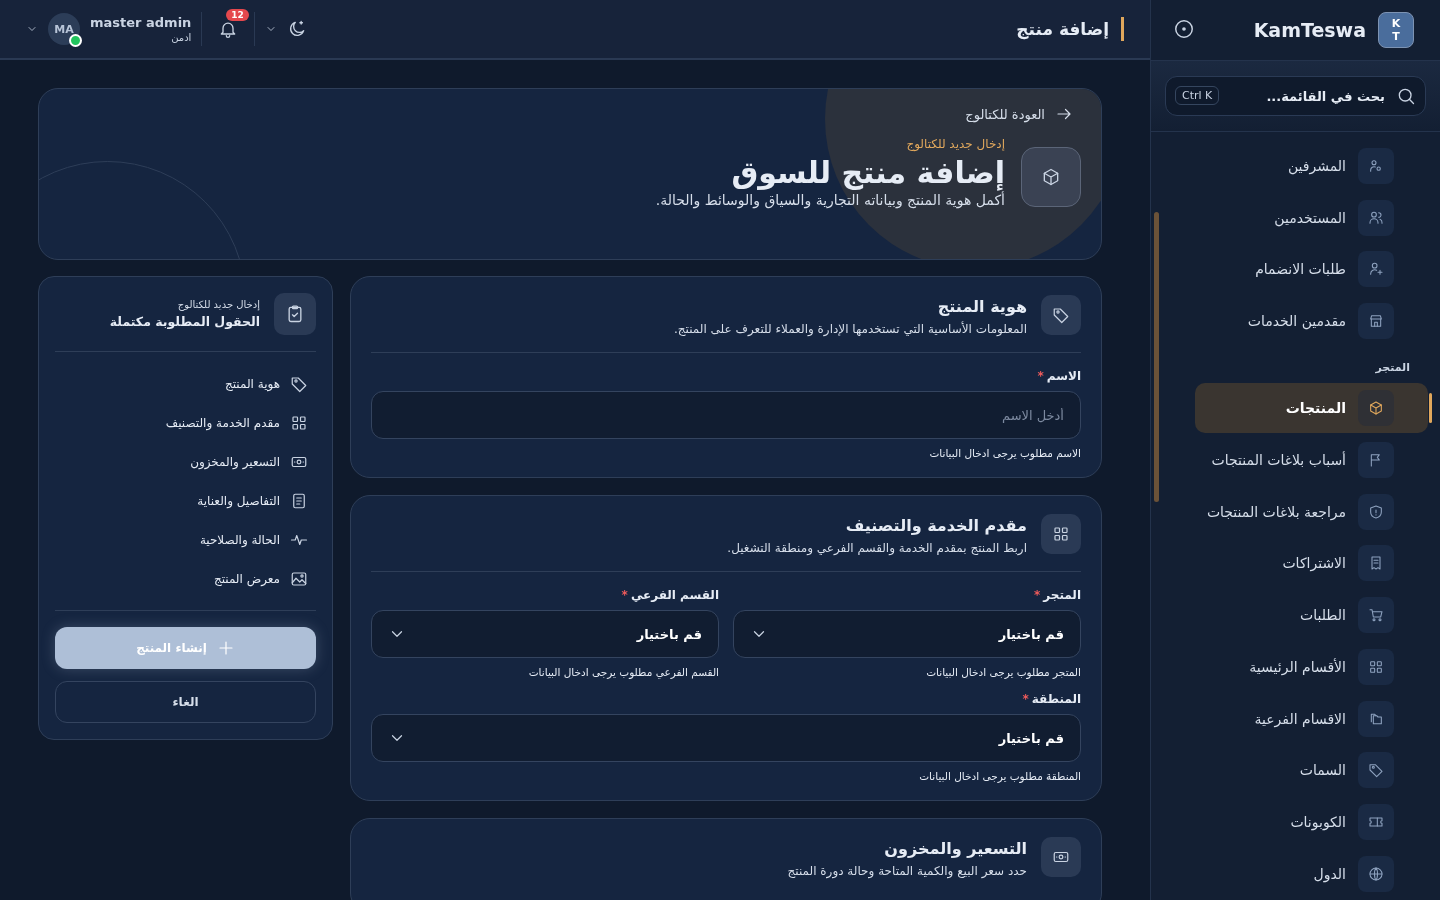 The height and width of the screenshot is (900, 1440). Describe the element at coordinates (1376, 874) in the screenshot. I see `globe-icon` at that location.